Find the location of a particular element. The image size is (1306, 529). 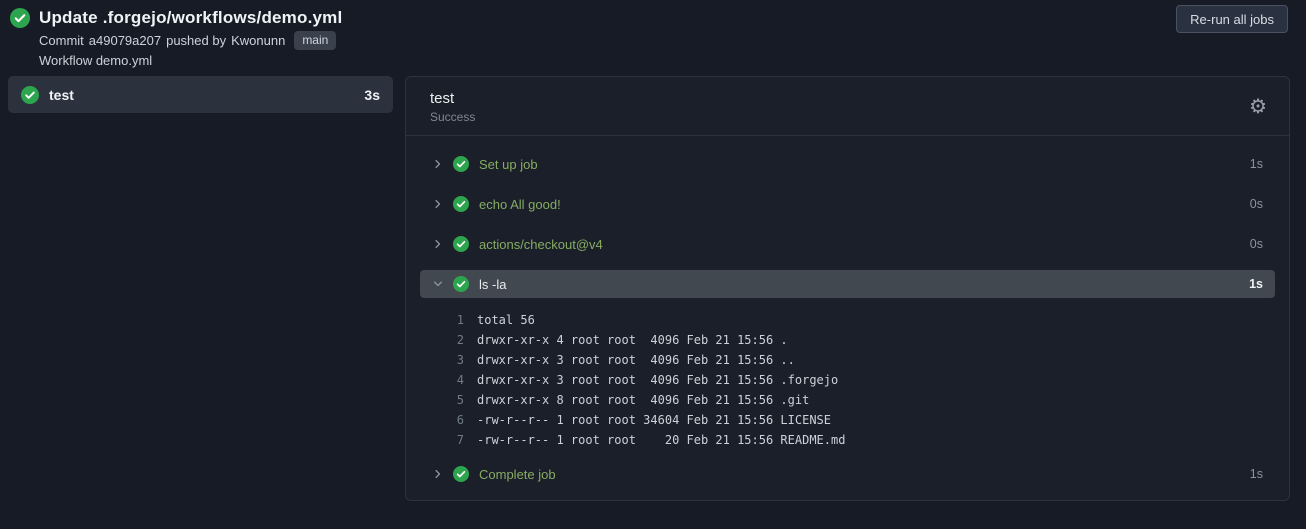

jobs-sidebar: test 3s is located at coordinates (200, 94).